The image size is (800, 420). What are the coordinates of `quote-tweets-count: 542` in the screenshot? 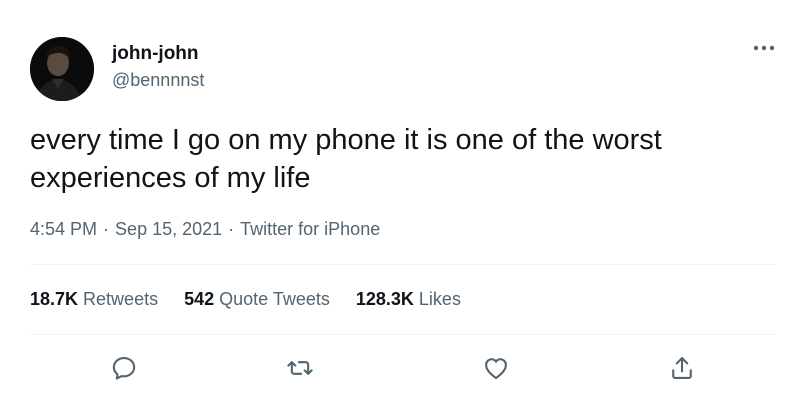 It's located at (199, 299).